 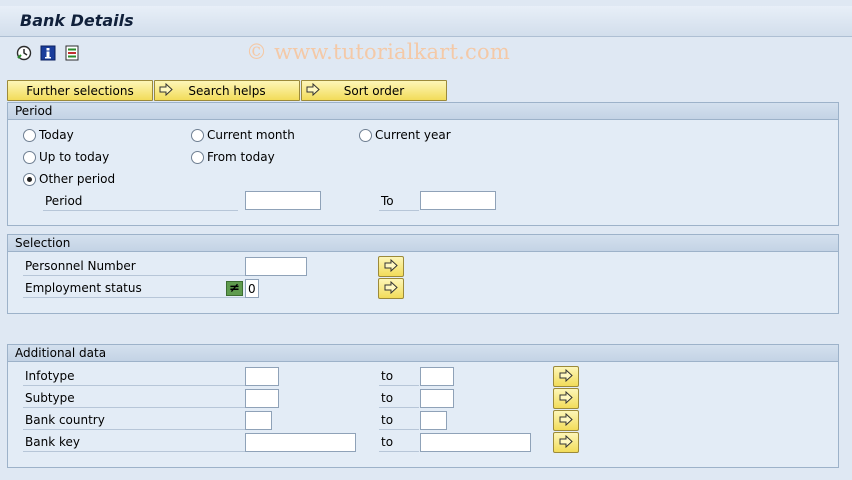 I want to click on additional-data-group-title: Additional data, so click(x=423, y=353).